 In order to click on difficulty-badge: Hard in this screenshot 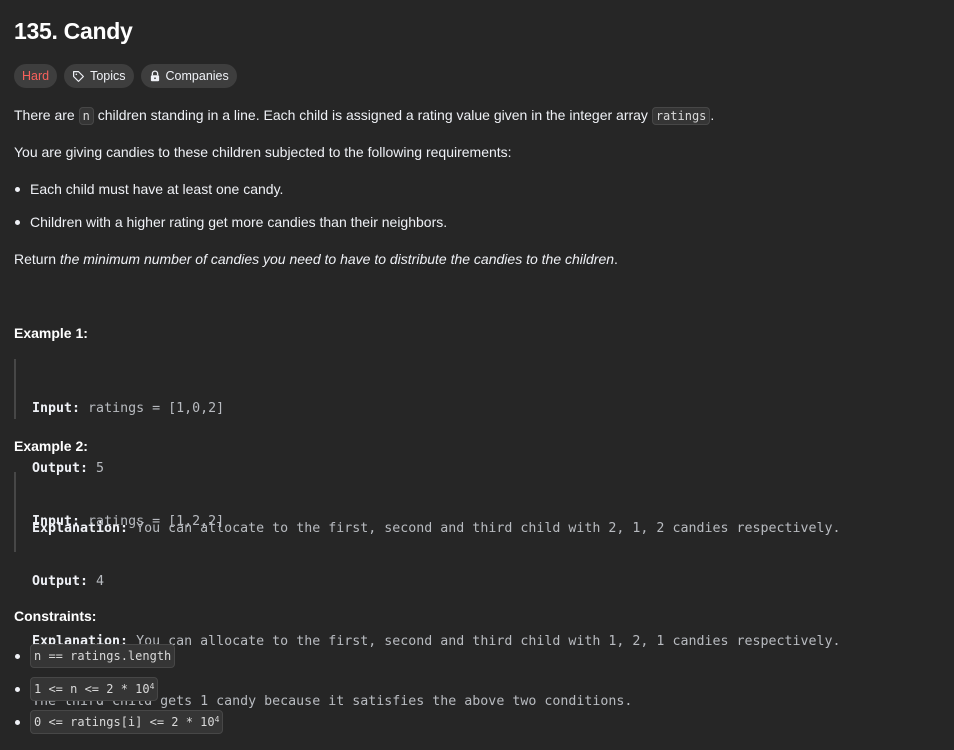, I will do `click(36, 76)`.